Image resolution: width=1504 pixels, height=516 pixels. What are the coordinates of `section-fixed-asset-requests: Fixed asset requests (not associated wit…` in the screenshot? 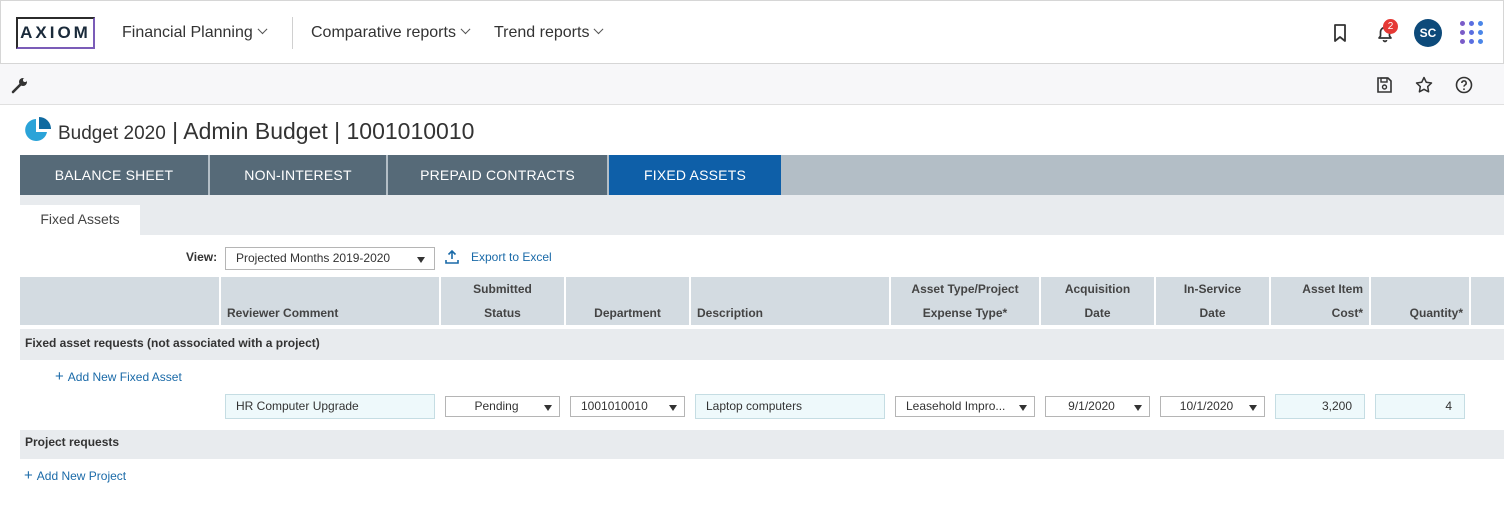 It's located at (762, 344).